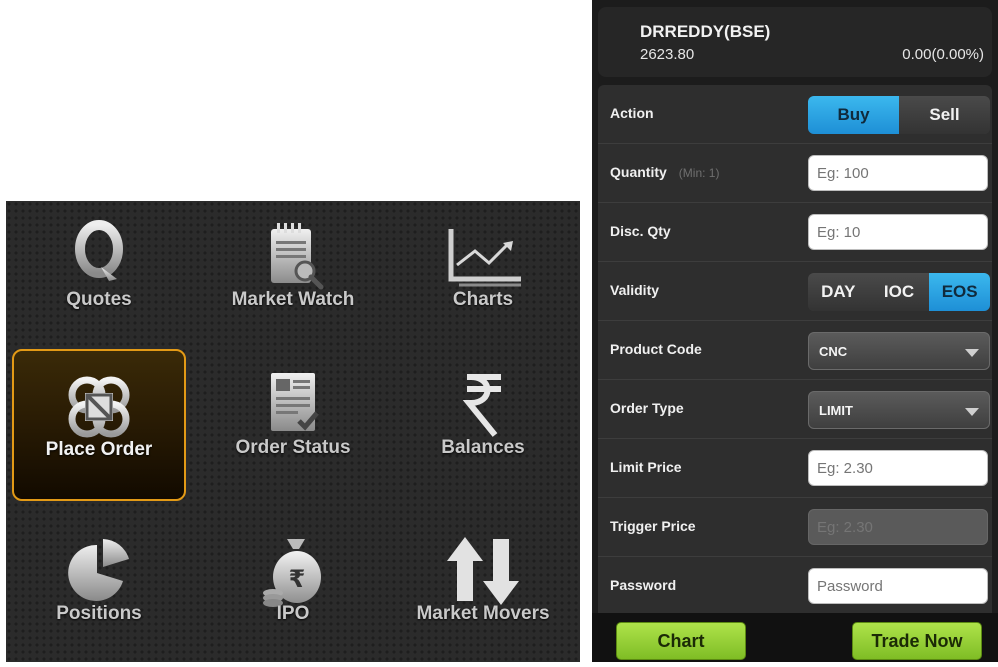 The height and width of the screenshot is (667, 998). Describe the element at coordinates (293, 447) in the screenshot. I see `menu-item-label: Order Status` at that location.